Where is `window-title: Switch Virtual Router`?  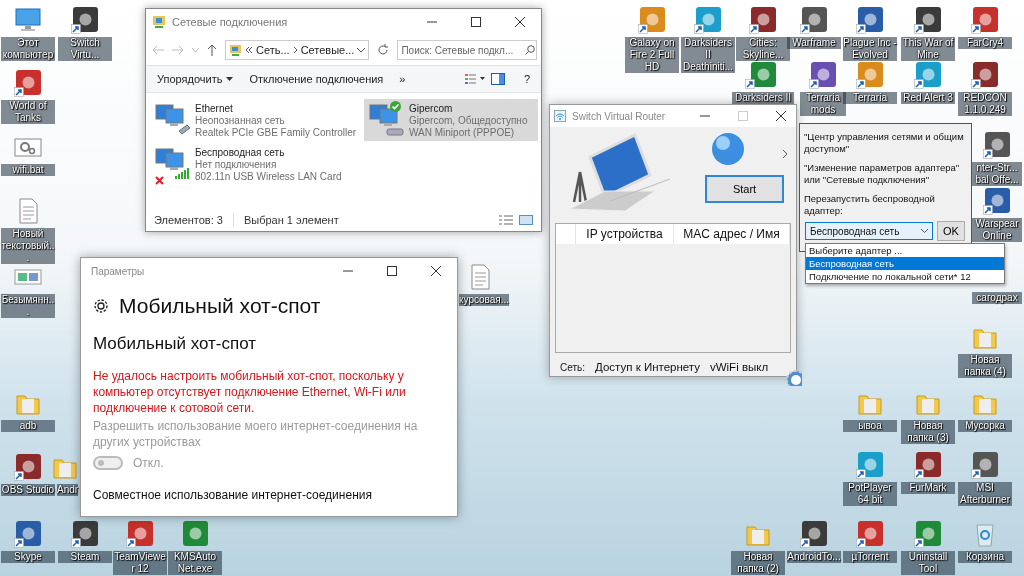 window-title: Switch Virtual Router is located at coordinates (619, 116).